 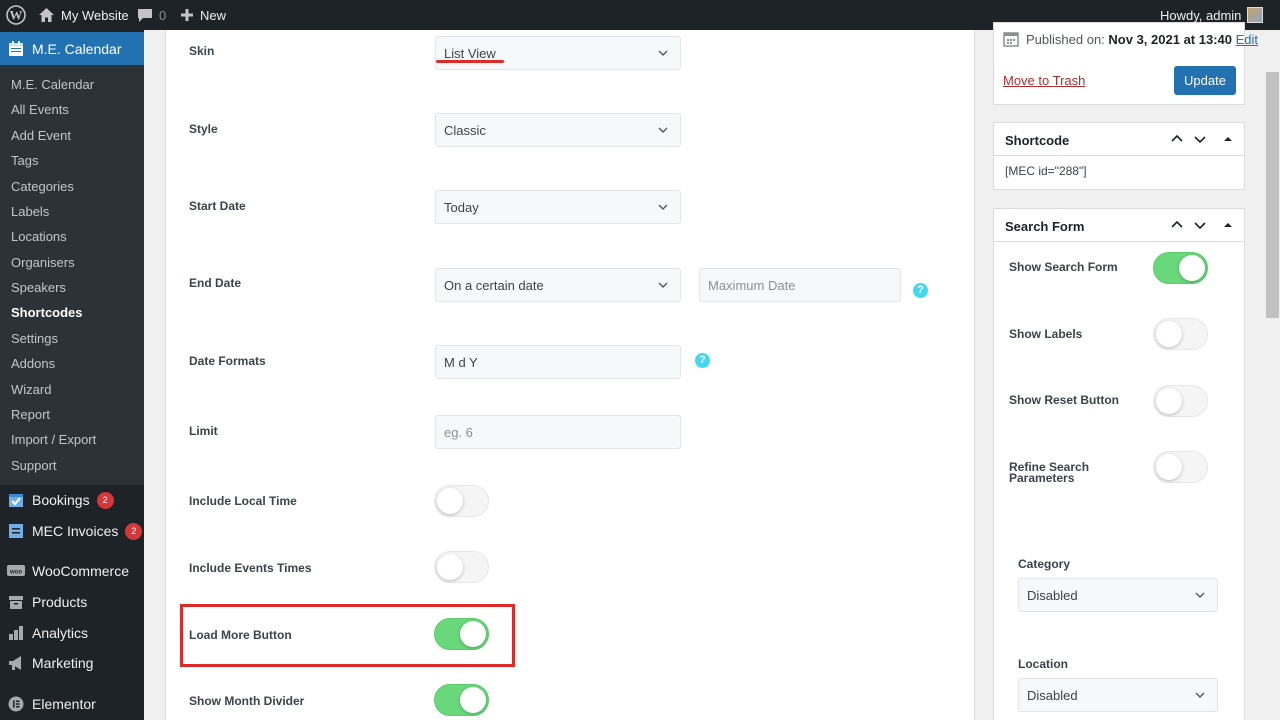 What do you see at coordinates (1118, 595) in the screenshot?
I see `category-select: Disabled` at bounding box center [1118, 595].